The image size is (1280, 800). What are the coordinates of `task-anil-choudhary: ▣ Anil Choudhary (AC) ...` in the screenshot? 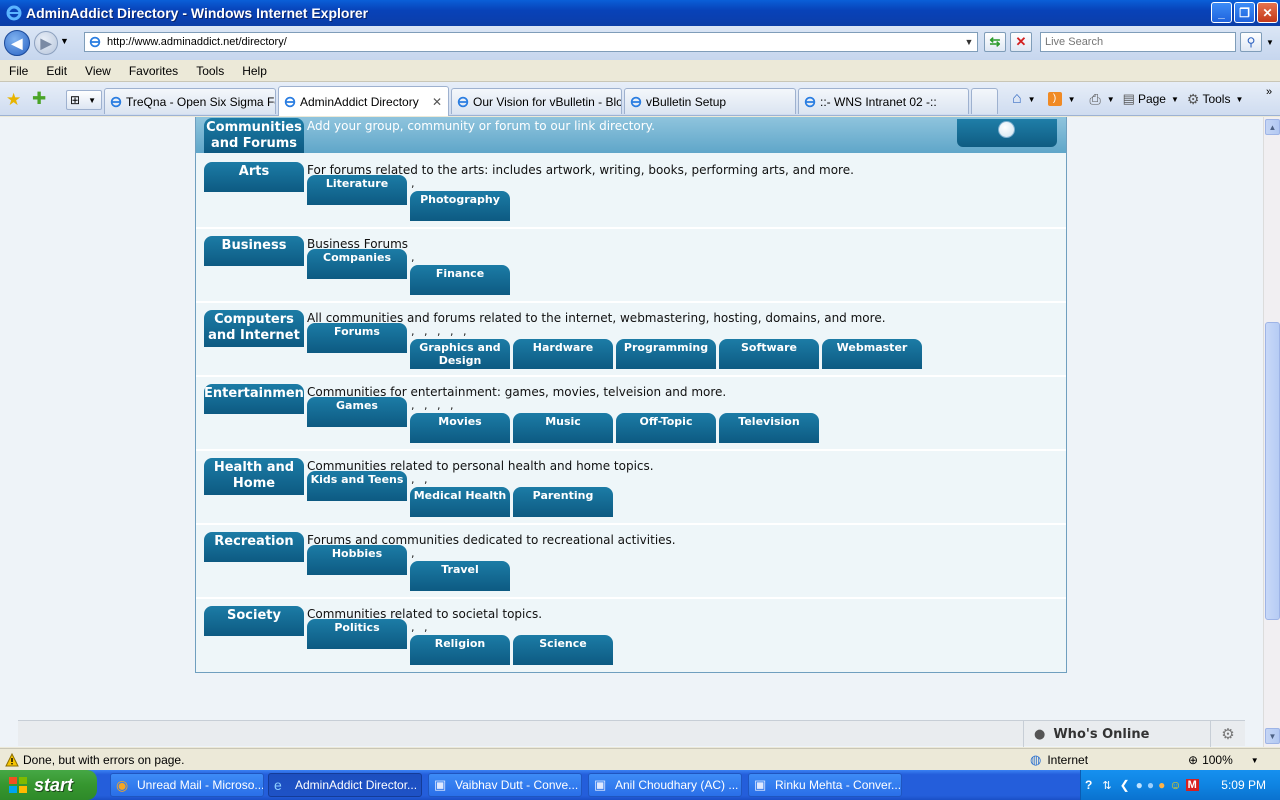 It's located at (665, 785).